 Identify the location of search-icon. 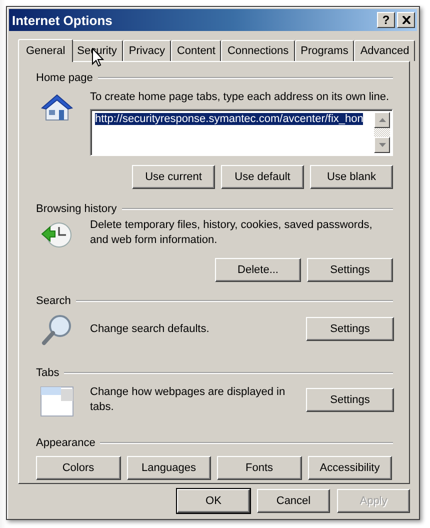
(57, 330).